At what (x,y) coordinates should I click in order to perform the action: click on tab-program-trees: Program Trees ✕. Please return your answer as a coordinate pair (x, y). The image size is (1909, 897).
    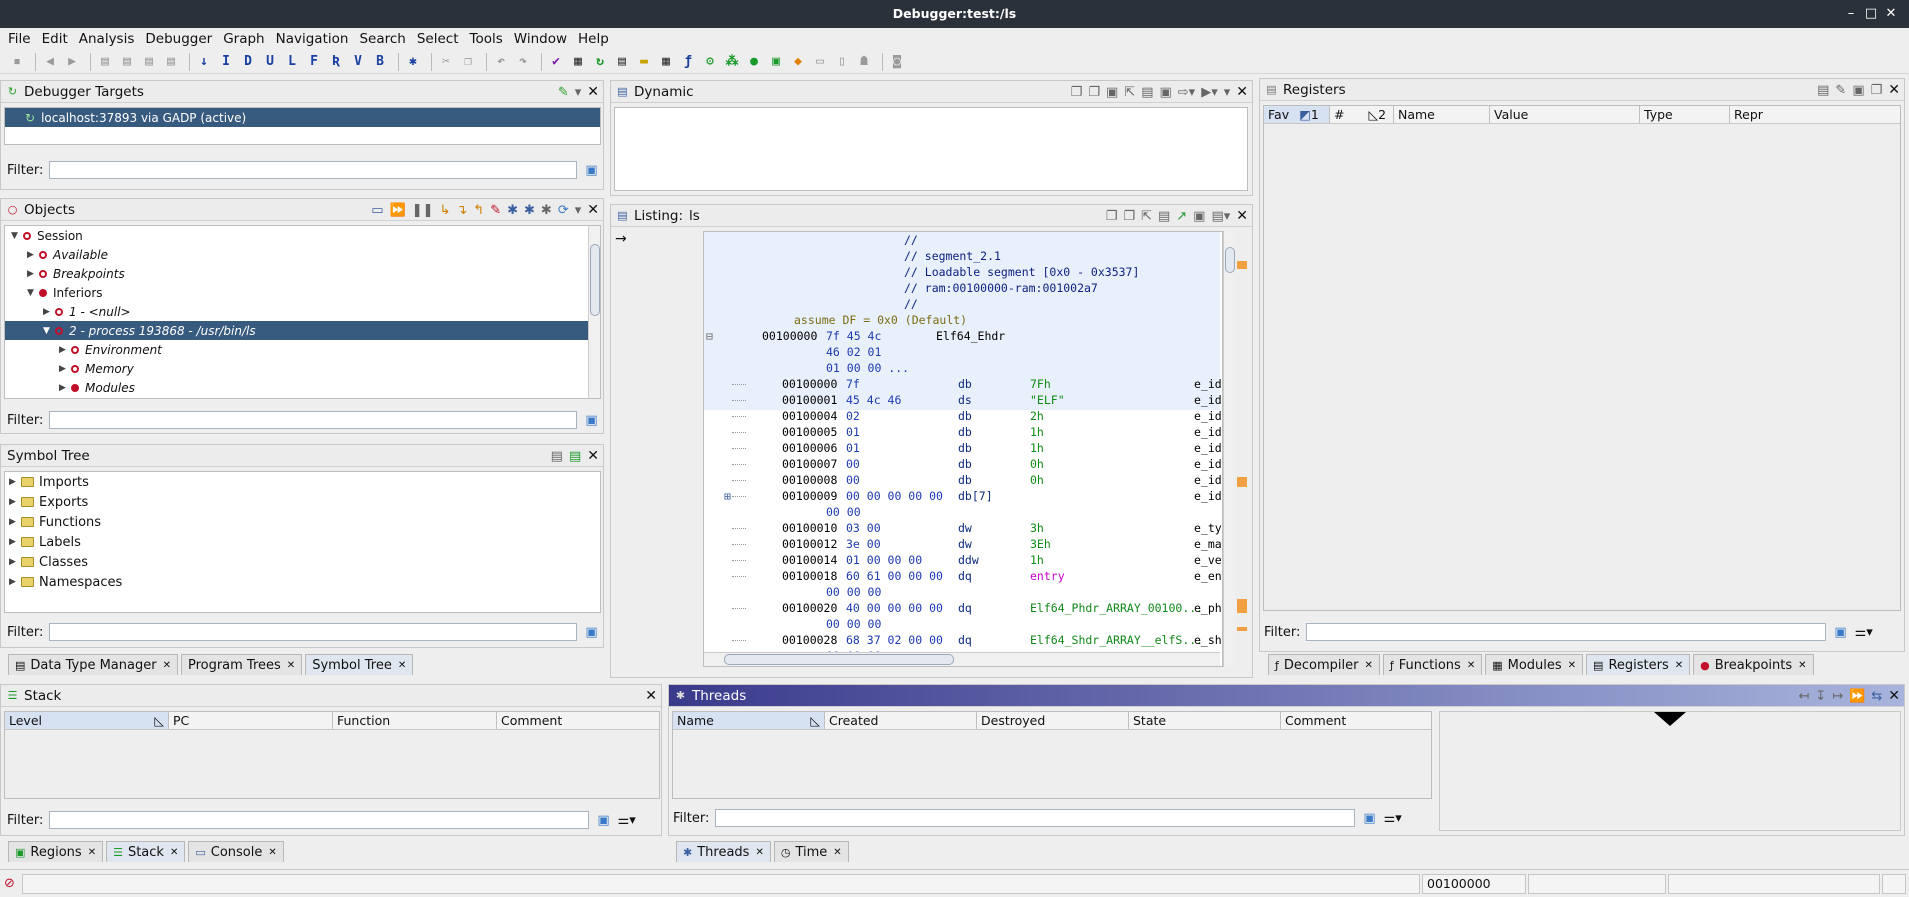
    Looking at the image, I should click on (241, 664).